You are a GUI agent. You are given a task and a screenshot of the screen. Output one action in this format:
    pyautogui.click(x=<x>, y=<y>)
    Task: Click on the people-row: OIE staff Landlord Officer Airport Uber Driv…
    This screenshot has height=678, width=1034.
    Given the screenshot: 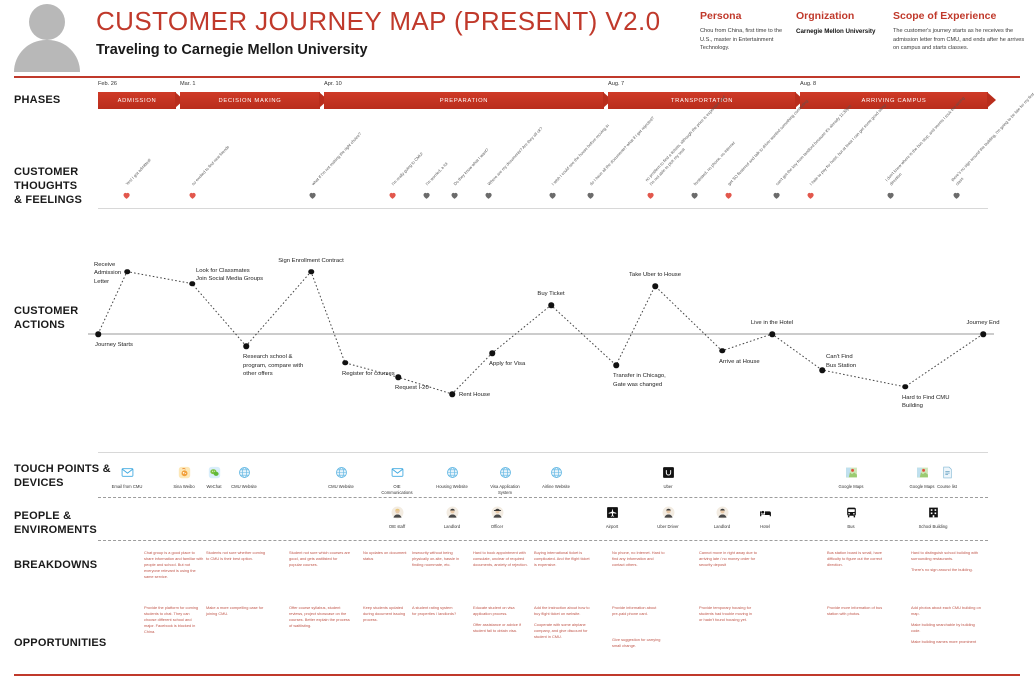 What is the action you would take?
    pyautogui.click(x=517, y=521)
    